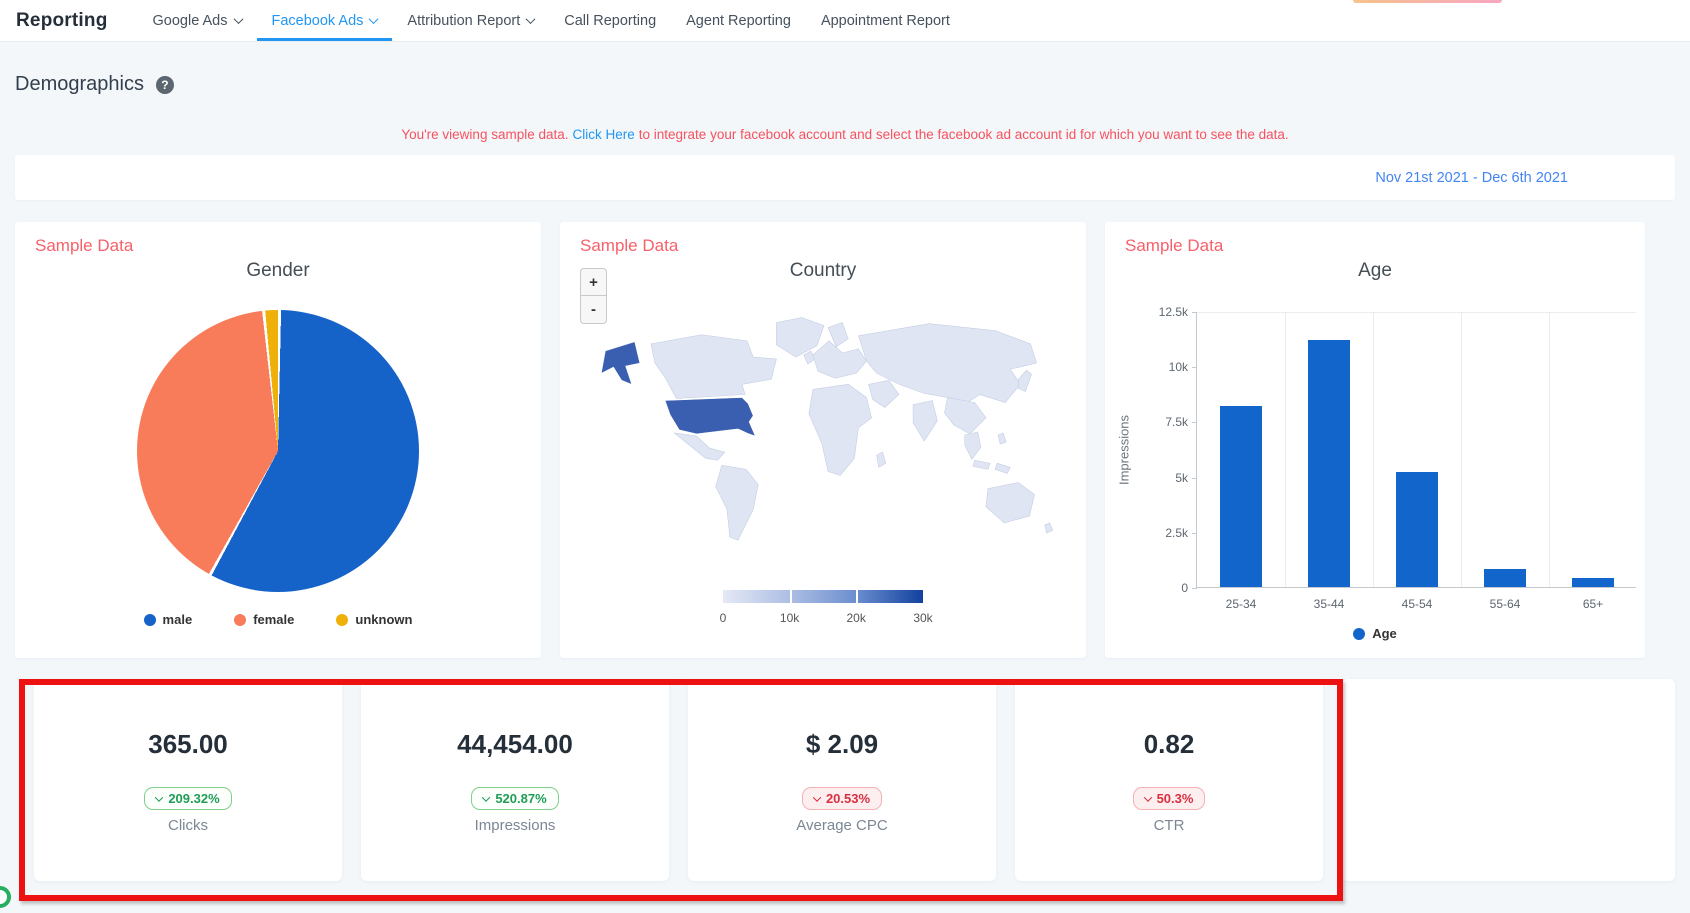 The image size is (1690, 913). I want to click on scale-tick-label: 10k, so click(789, 618).